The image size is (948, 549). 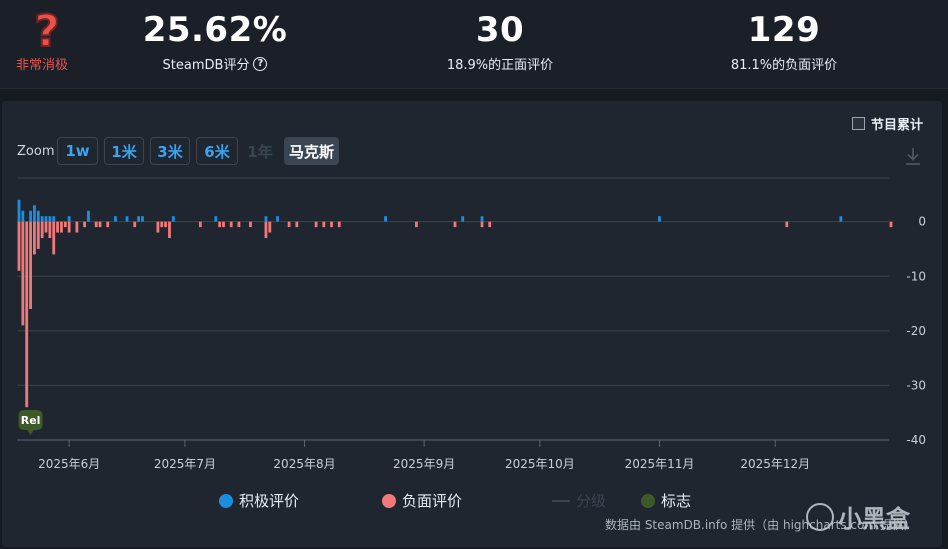 What do you see at coordinates (922, 222) in the screenshot?
I see `y-tick-label: 0` at bounding box center [922, 222].